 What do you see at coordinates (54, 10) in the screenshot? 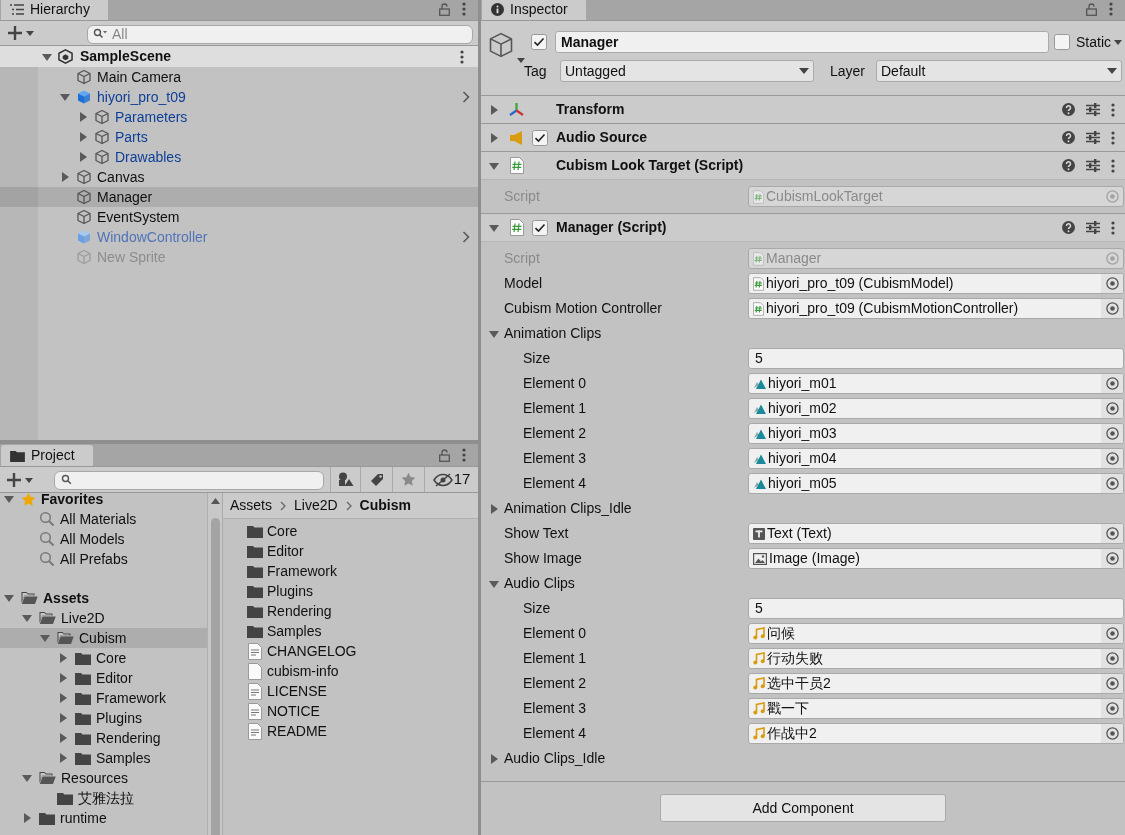
I see `panel-tab: Hierarchy` at bounding box center [54, 10].